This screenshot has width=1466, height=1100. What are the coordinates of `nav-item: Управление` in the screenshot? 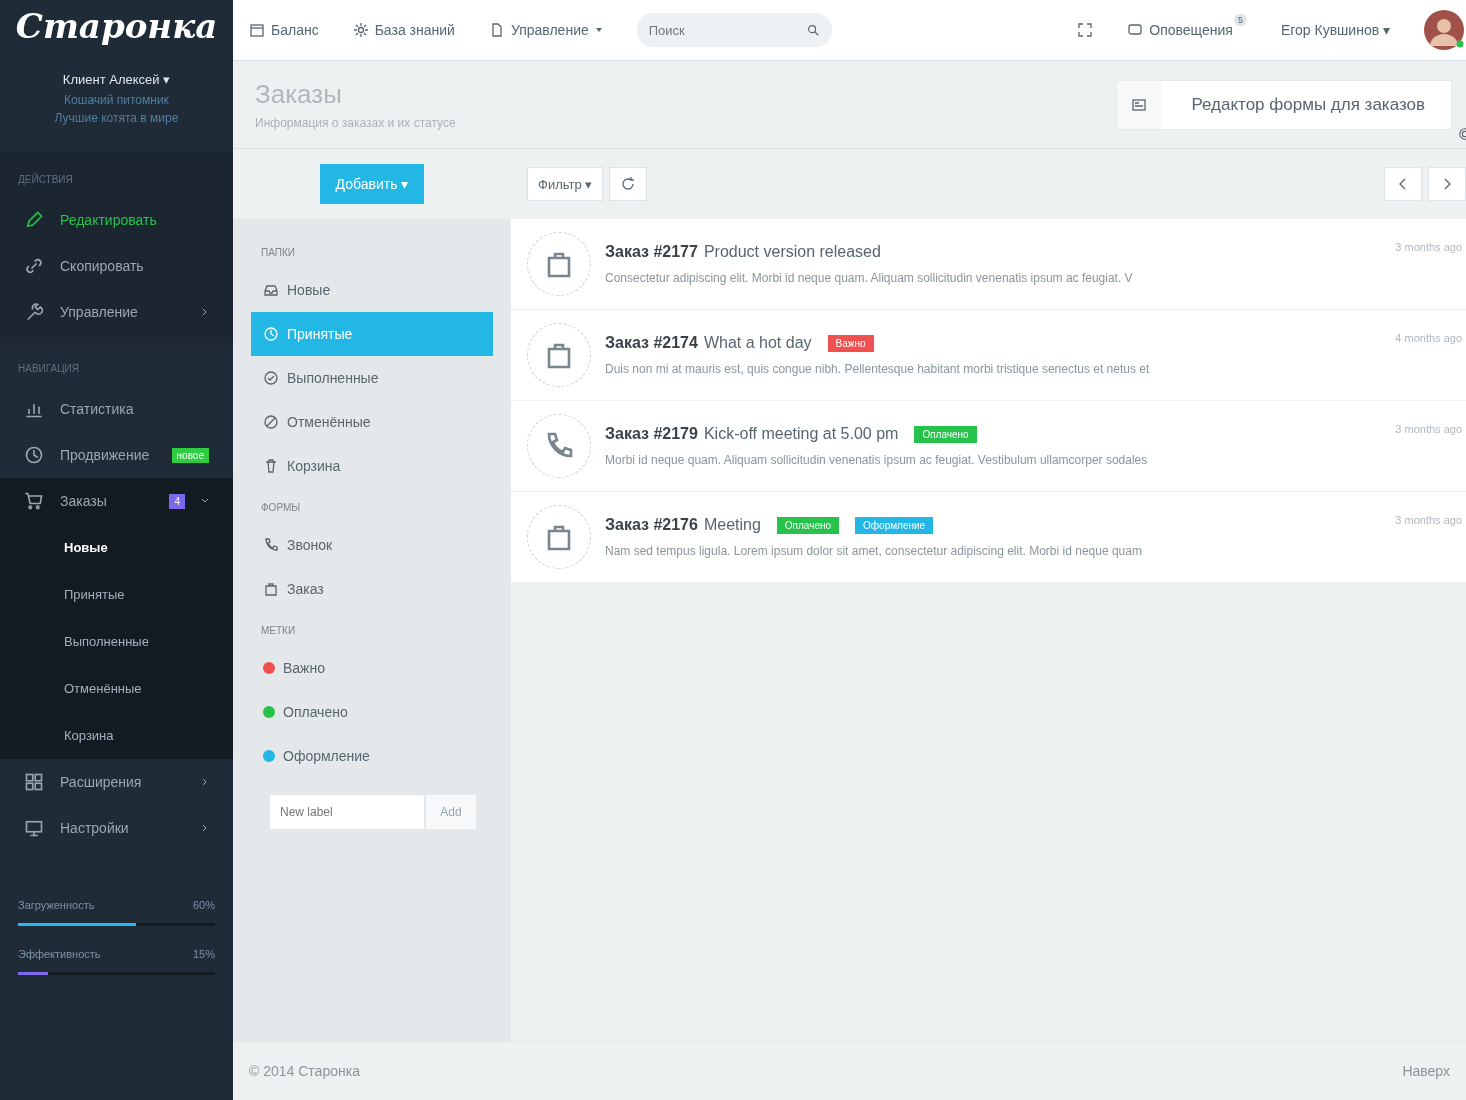 It's located at (116, 312).